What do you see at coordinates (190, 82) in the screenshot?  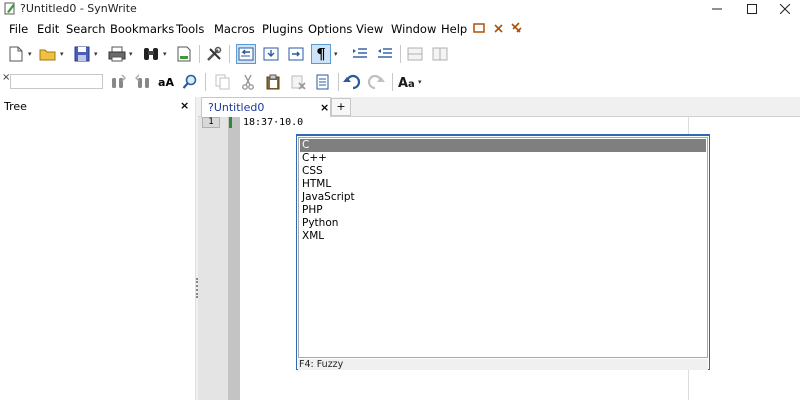 I see `magnifier-icon` at bounding box center [190, 82].